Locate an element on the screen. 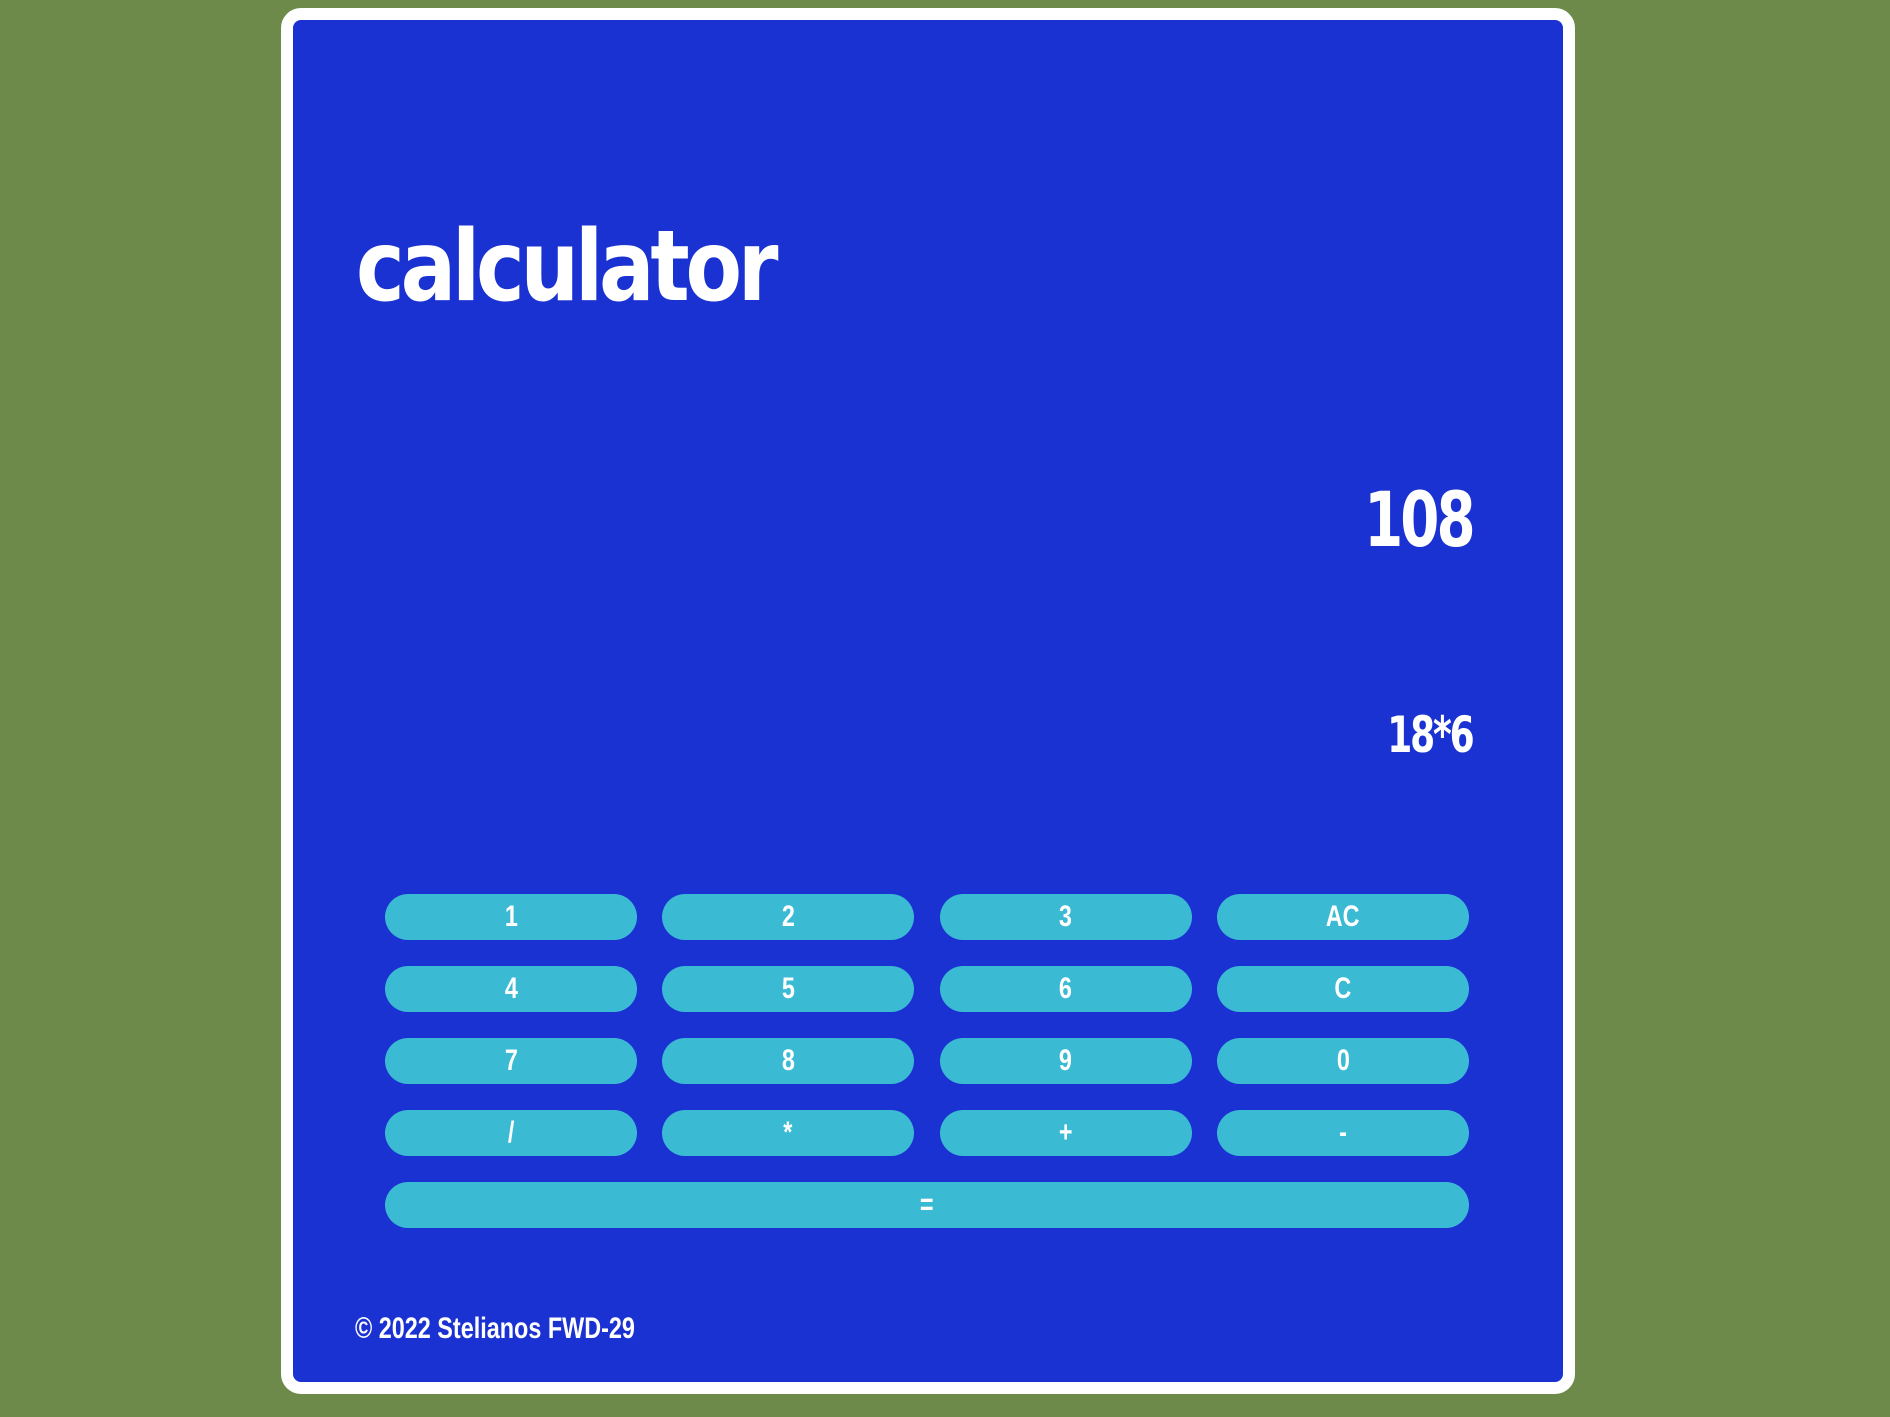  all-clear-label: AC is located at coordinates (1343, 916).